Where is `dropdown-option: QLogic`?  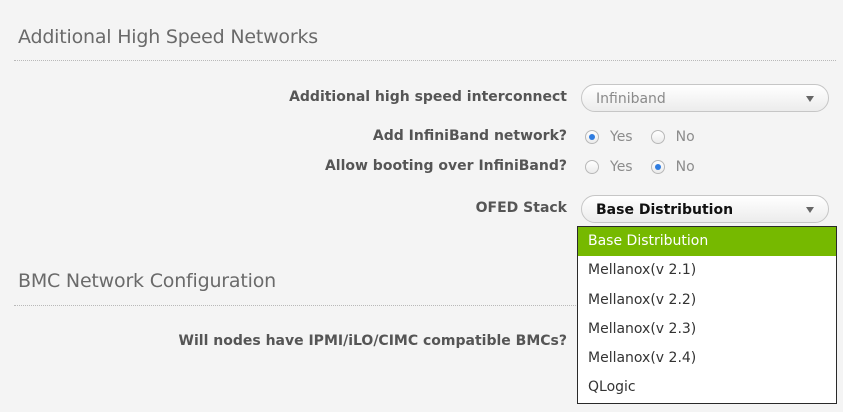 dropdown-option: QLogic is located at coordinates (707, 387).